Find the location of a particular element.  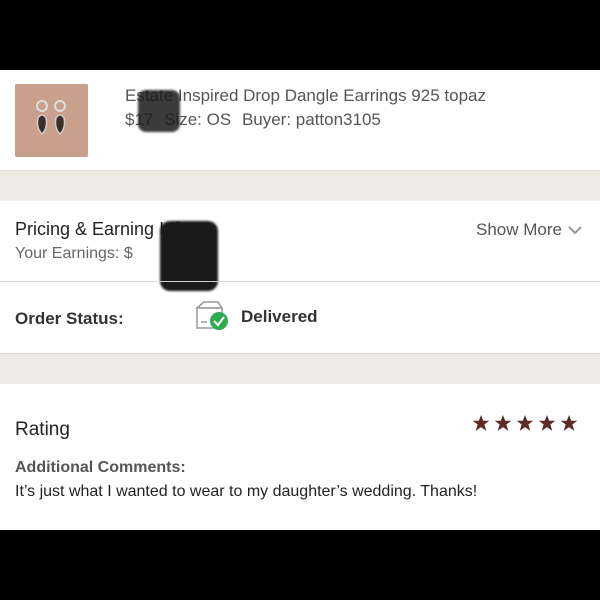

additional-comments-label: Additional Comments: is located at coordinates (100, 467).